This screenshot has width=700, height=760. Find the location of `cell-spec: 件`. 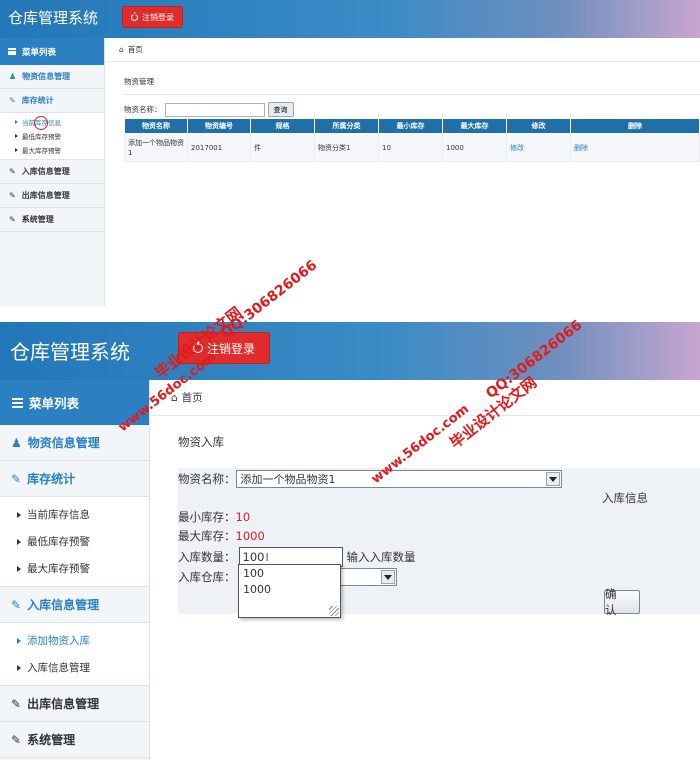

cell-spec: 件 is located at coordinates (282, 147).